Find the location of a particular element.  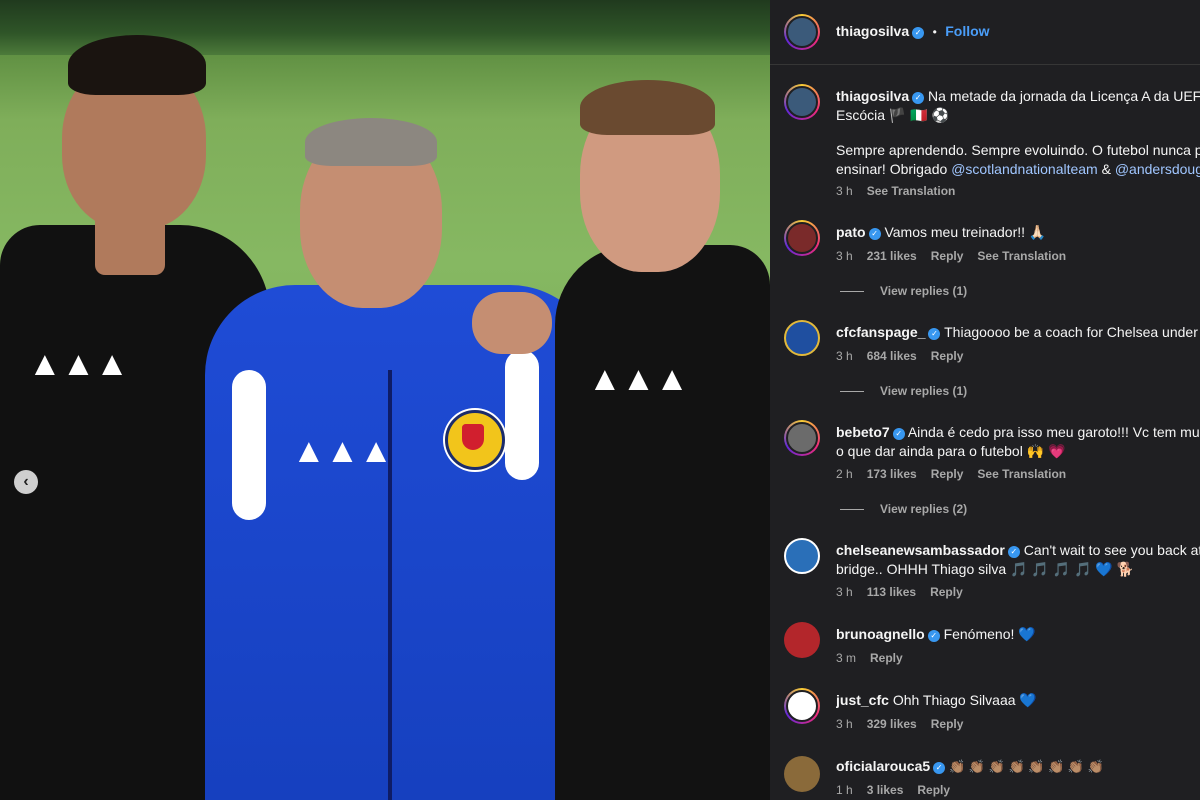

comment-meta: 3 h 113 likes Reply is located at coordinates (906, 592).